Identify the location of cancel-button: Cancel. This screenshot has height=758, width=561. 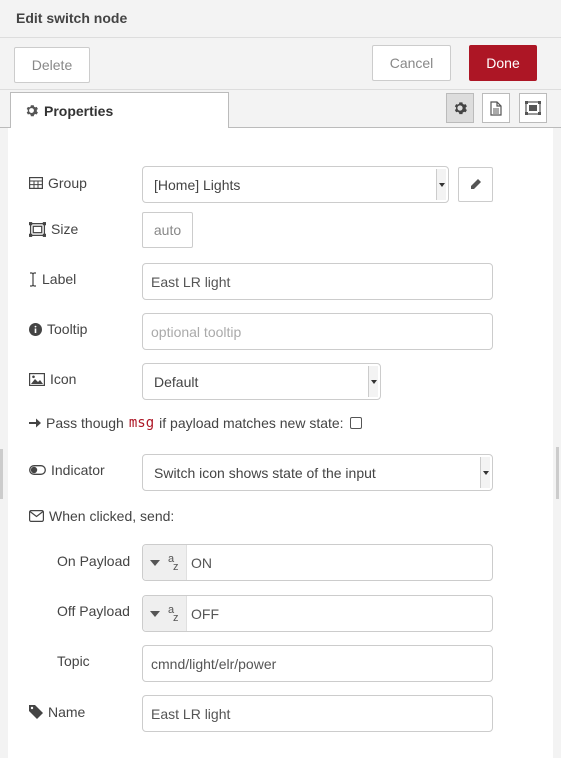
(411, 63).